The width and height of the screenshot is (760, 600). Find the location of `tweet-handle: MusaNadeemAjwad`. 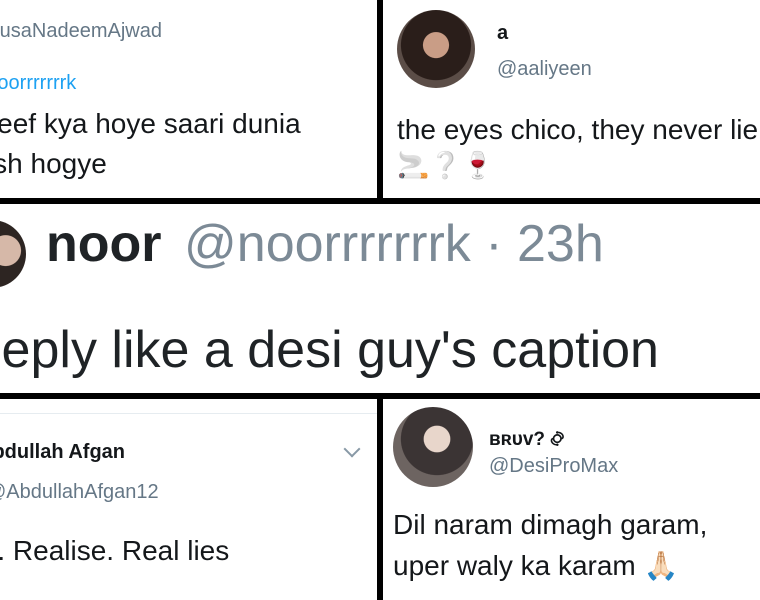

tweet-handle: MusaNadeemAjwad is located at coordinates (81, 31).